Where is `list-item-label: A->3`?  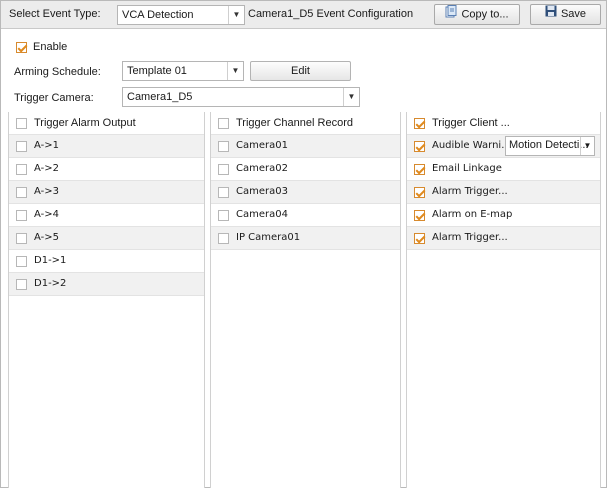
list-item-label: A->3 is located at coordinates (46, 192).